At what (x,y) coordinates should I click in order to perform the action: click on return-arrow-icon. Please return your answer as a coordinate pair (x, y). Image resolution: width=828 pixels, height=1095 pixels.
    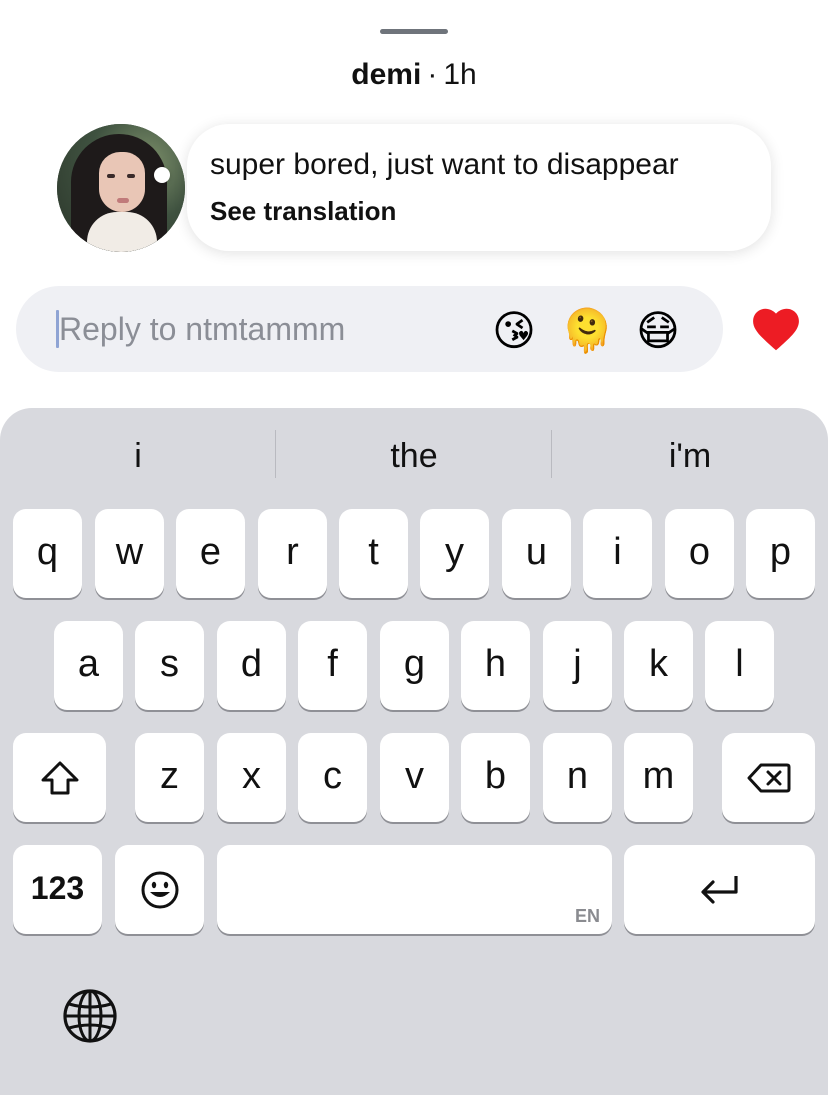
    Looking at the image, I should click on (719, 889).